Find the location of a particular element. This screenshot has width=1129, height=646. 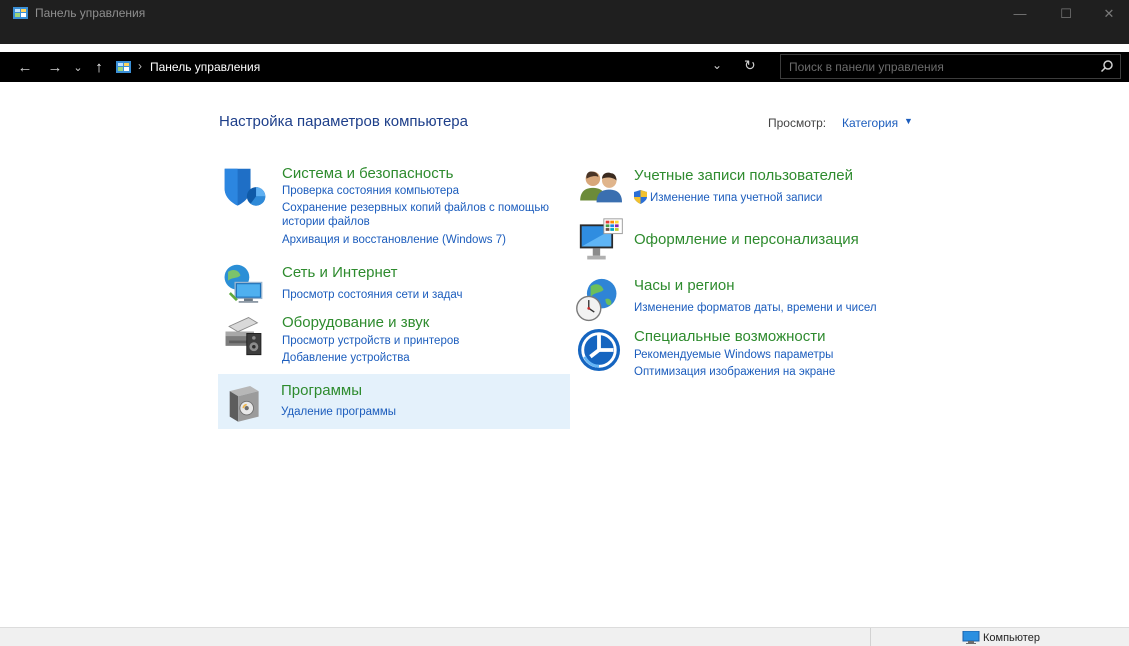

category-title: Система и безопасность is located at coordinates (367, 173).